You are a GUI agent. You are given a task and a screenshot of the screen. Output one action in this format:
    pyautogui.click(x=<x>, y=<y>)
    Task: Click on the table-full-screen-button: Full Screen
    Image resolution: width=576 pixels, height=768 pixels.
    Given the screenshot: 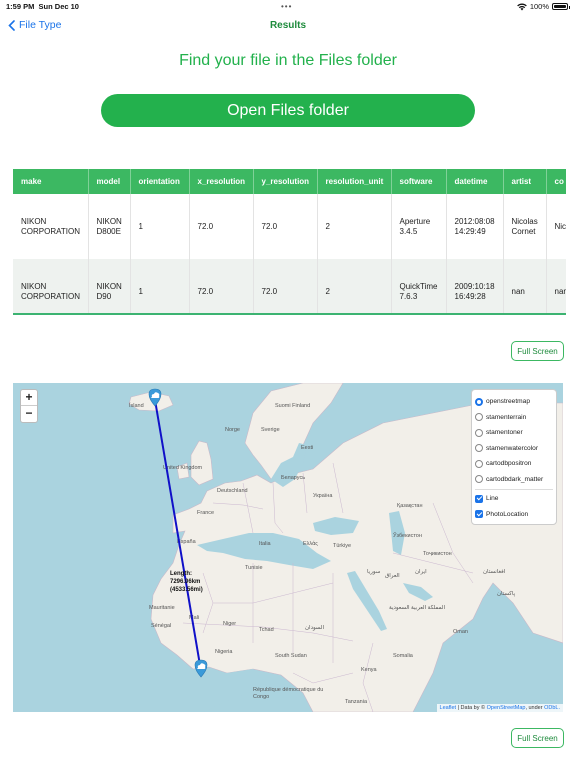 What is the action you would take?
    pyautogui.click(x=537, y=351)
    